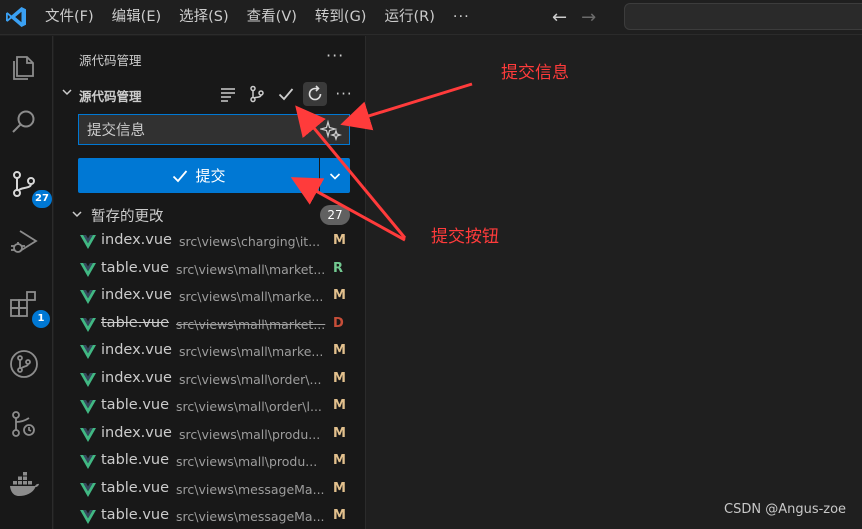 The width and height of the screenshot is (862, 529). I want to click on menu-view: 查看(V), so click(272, 17).